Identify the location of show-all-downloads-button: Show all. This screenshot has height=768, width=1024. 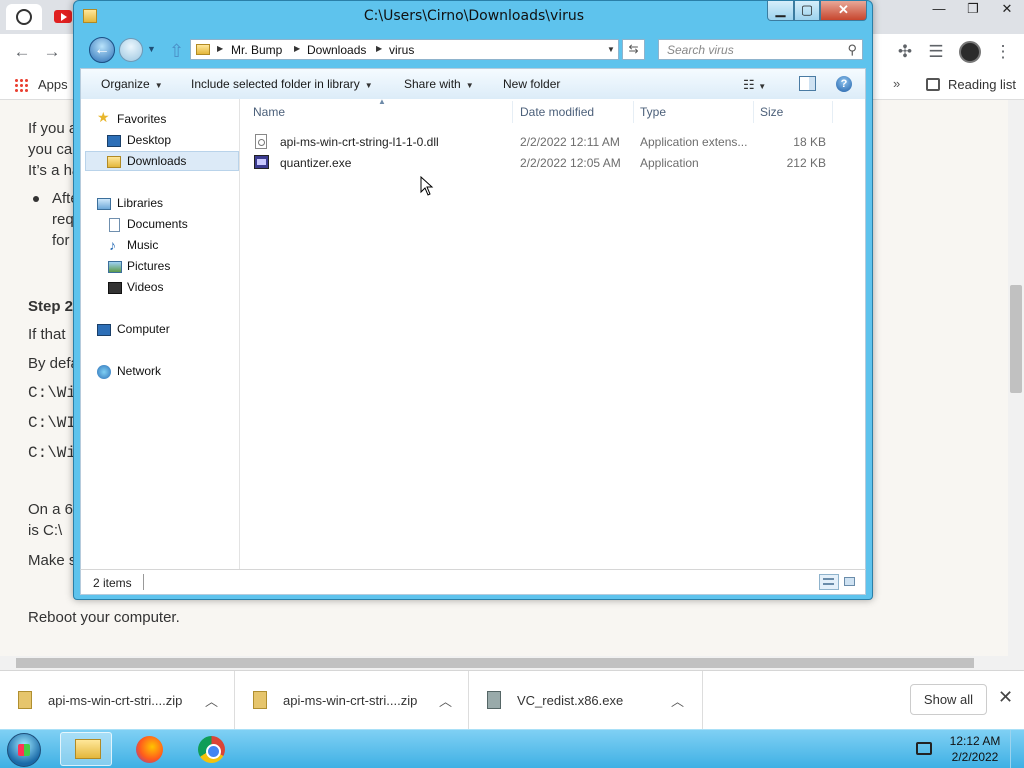
(948, 699).